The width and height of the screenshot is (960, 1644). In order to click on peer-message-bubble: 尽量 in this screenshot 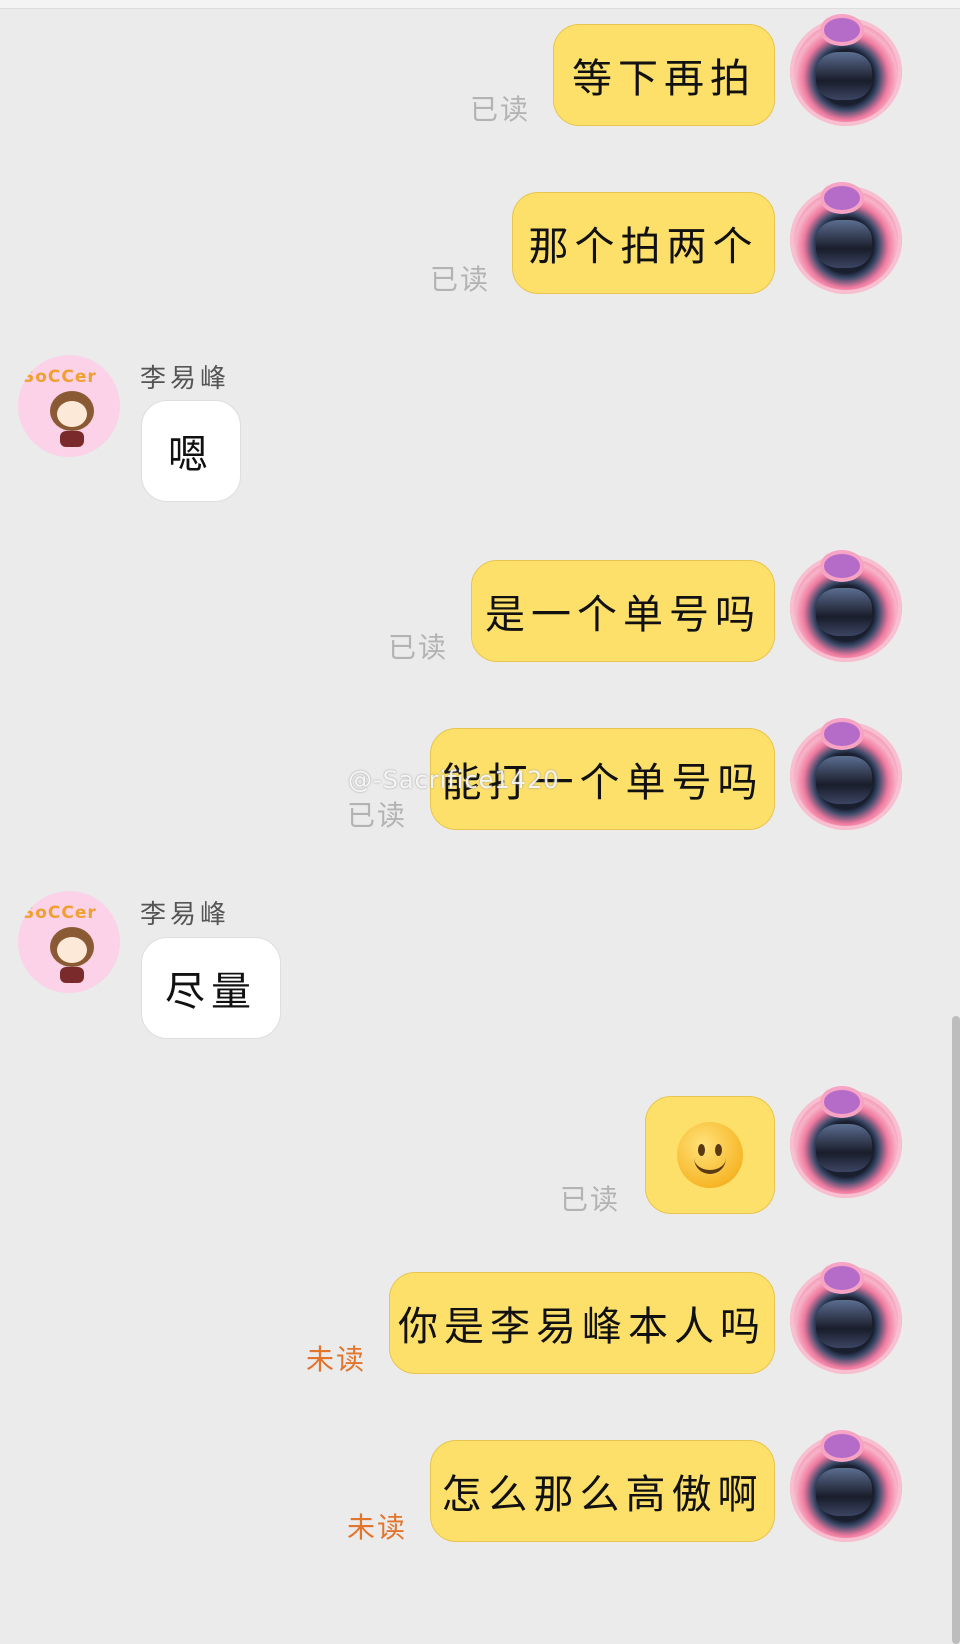, I will do `click(211, 988)`.